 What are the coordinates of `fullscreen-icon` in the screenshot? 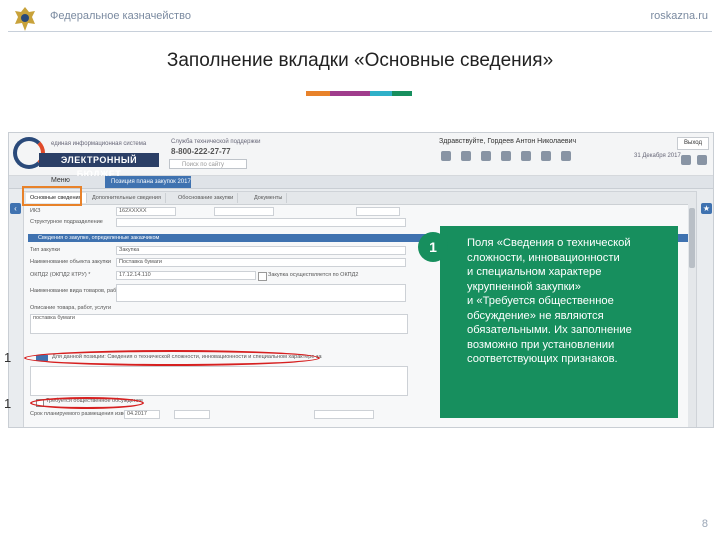 It's located at (702, 160).